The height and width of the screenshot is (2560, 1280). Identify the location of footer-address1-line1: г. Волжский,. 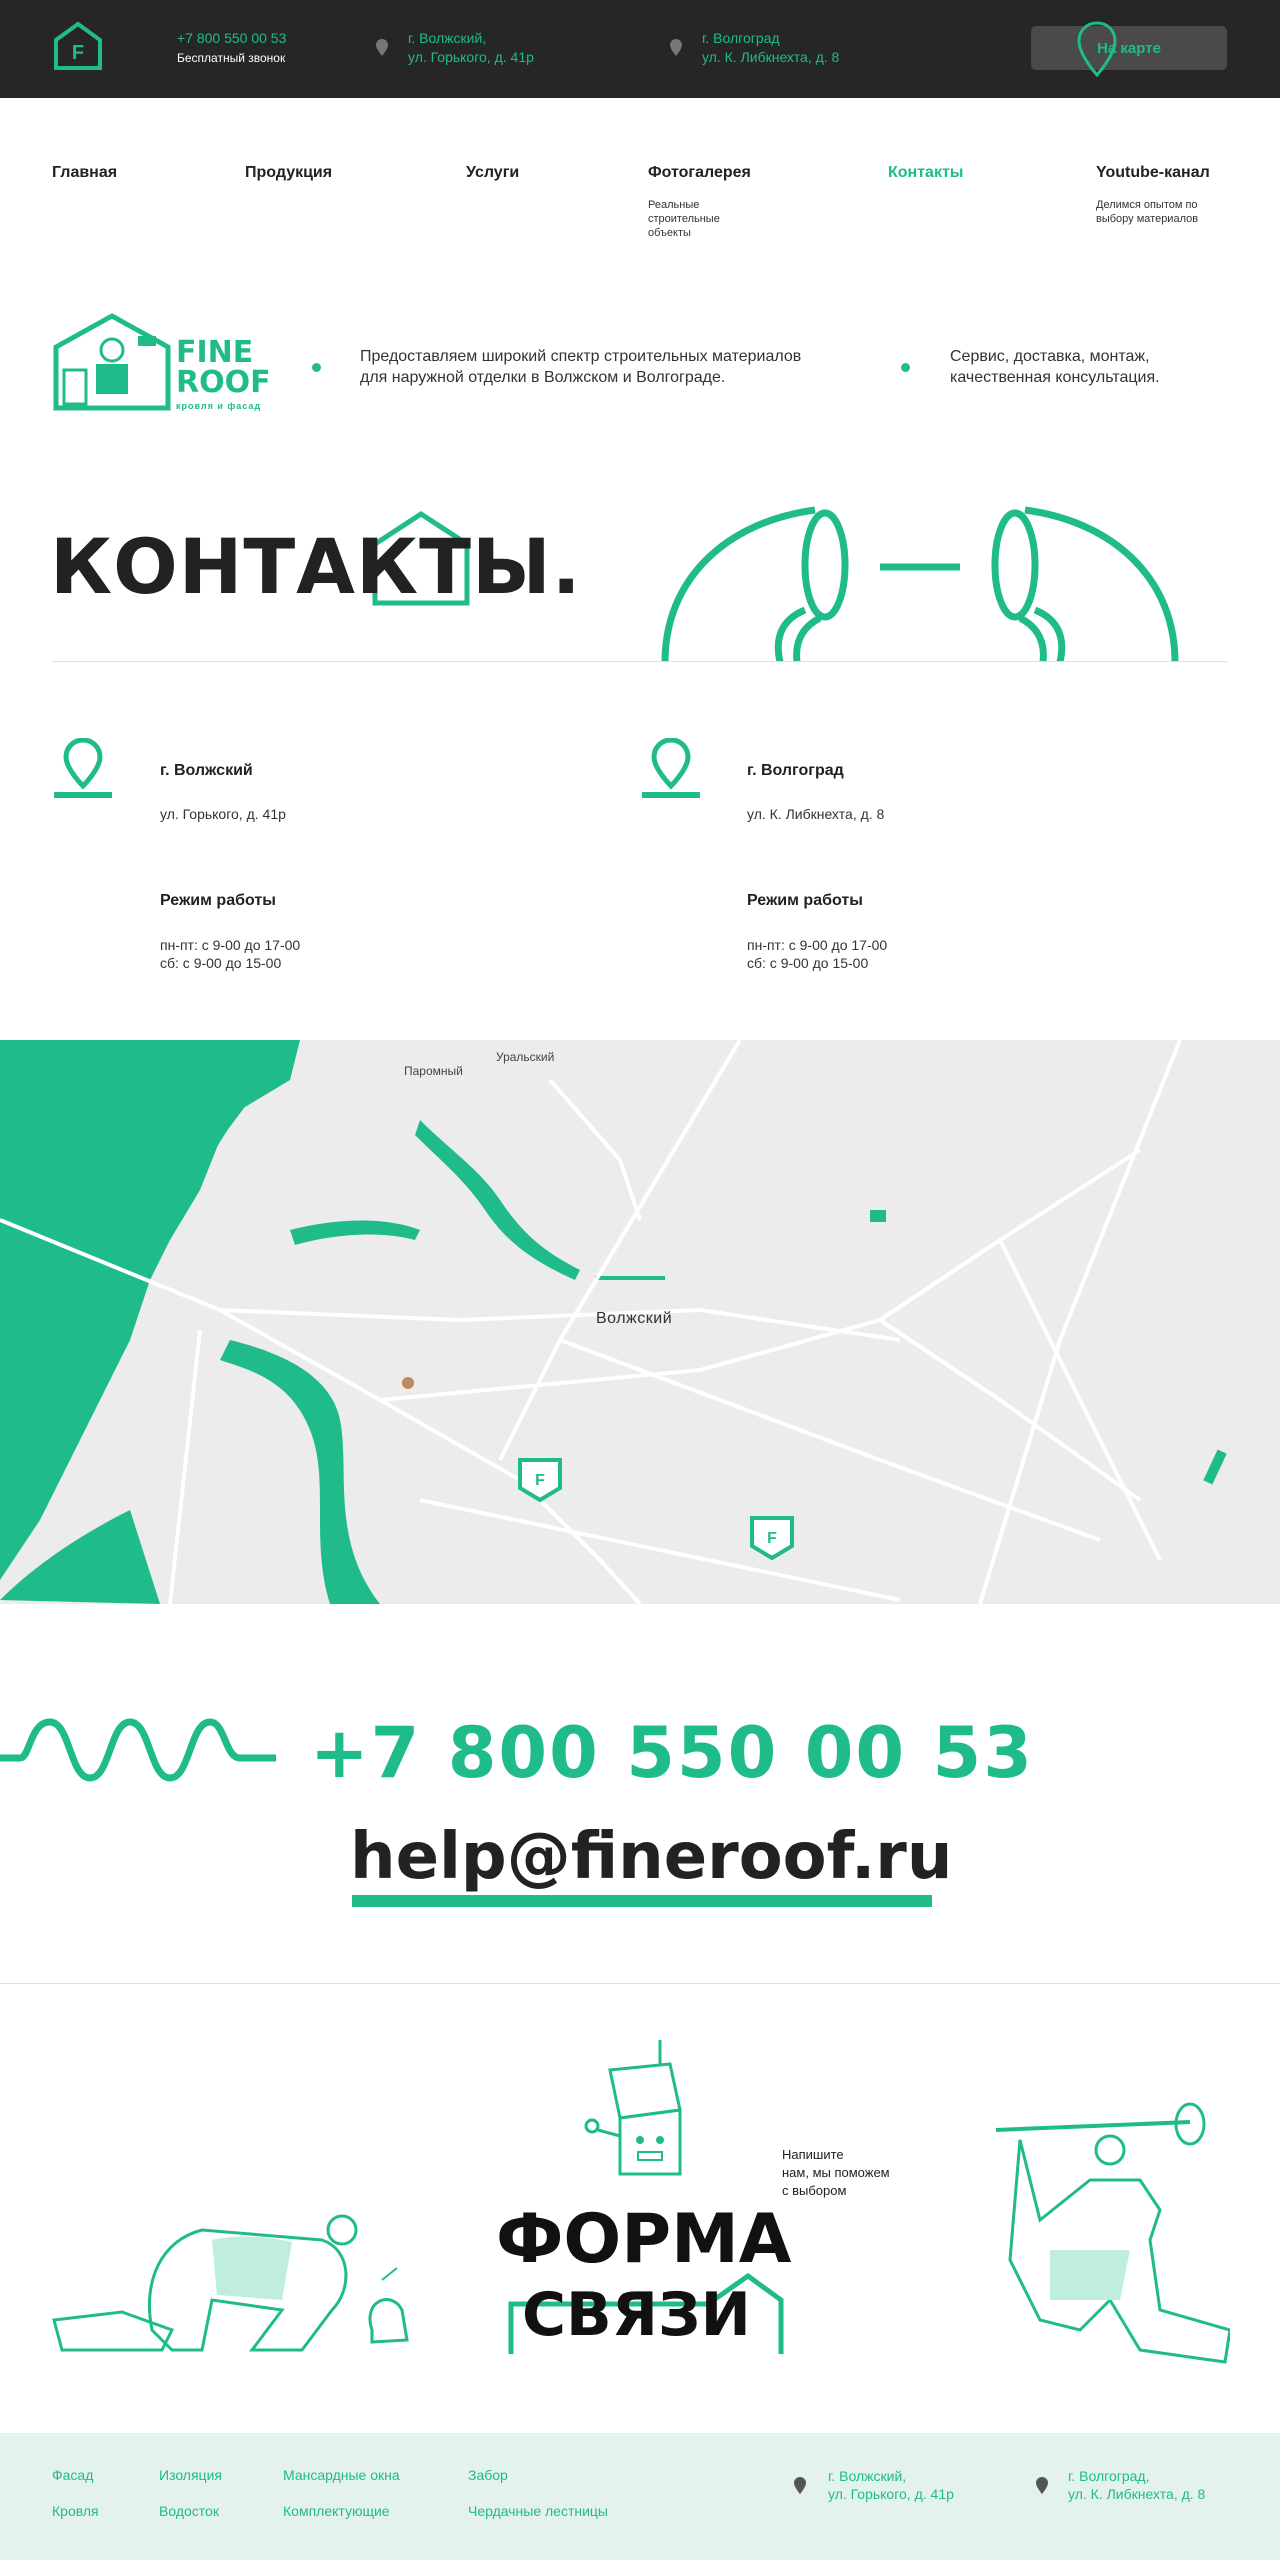
(867, 2476).